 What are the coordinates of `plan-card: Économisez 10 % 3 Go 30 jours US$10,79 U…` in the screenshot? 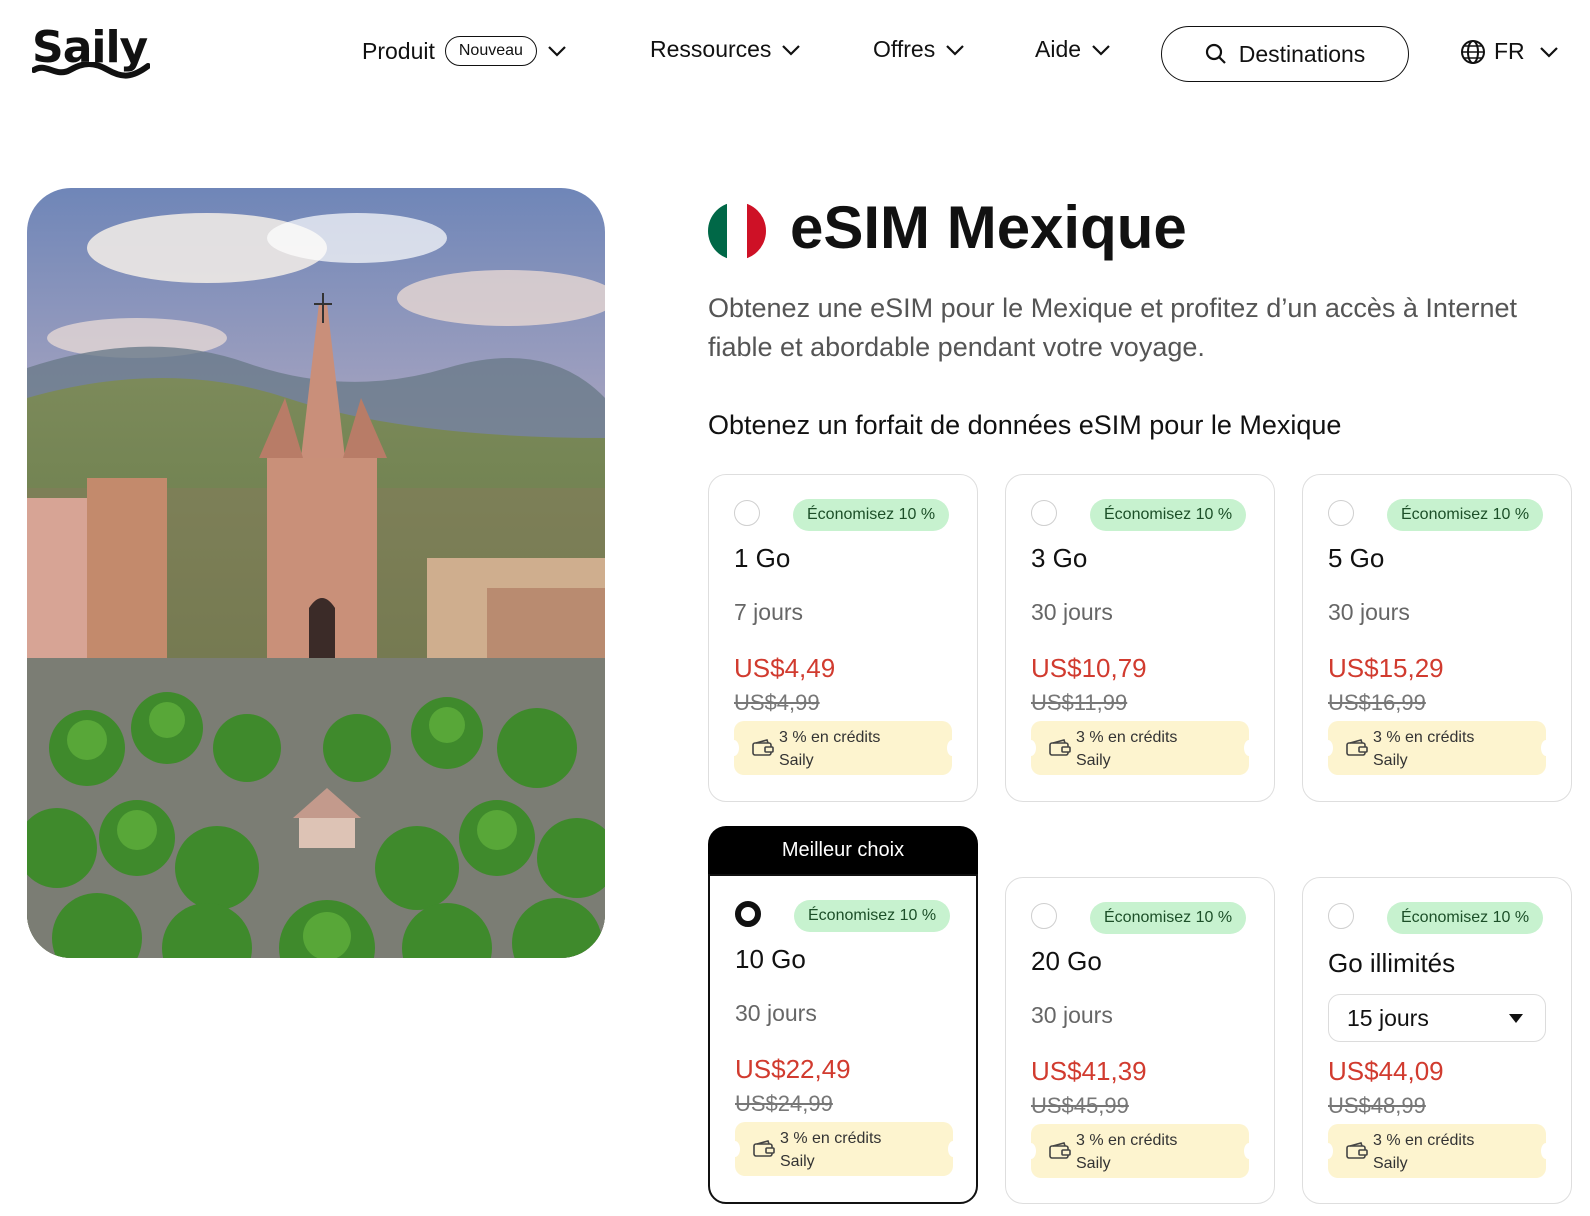 It's located at (1140, 638).